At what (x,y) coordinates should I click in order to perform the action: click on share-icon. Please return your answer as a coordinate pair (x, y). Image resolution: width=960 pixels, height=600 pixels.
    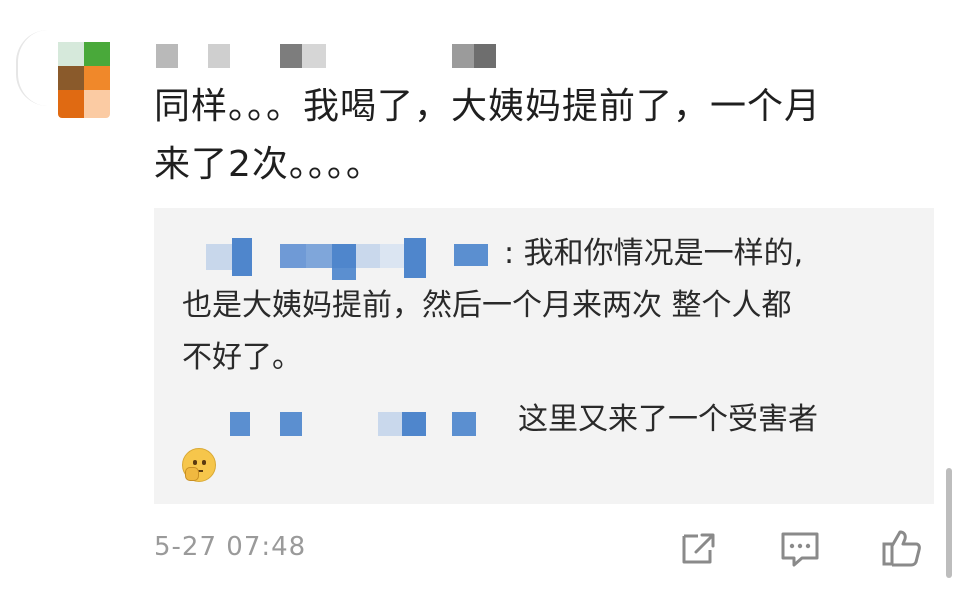
    Looking at the image, I should click on (698, 548).